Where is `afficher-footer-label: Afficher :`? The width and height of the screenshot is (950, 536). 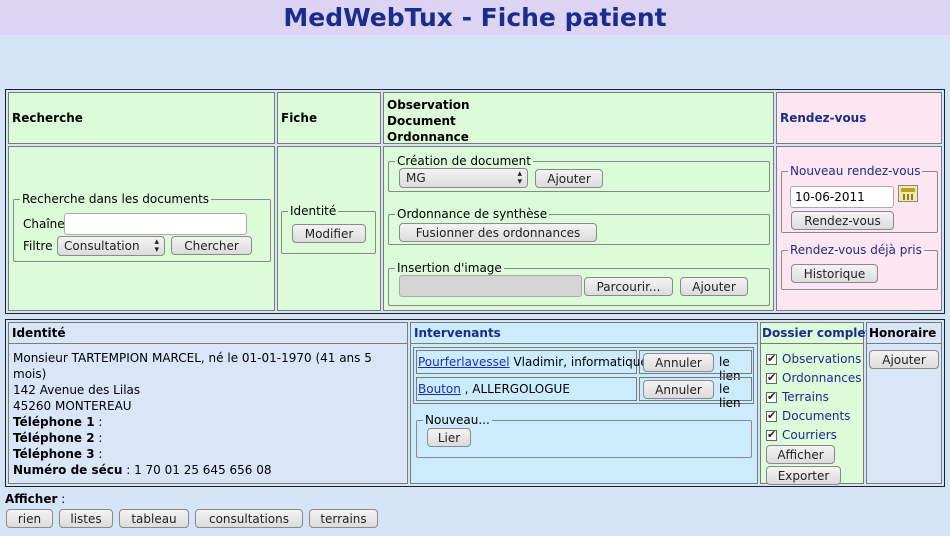
afficher-footer-label: Afficher : is located at coordinates (35, 499).